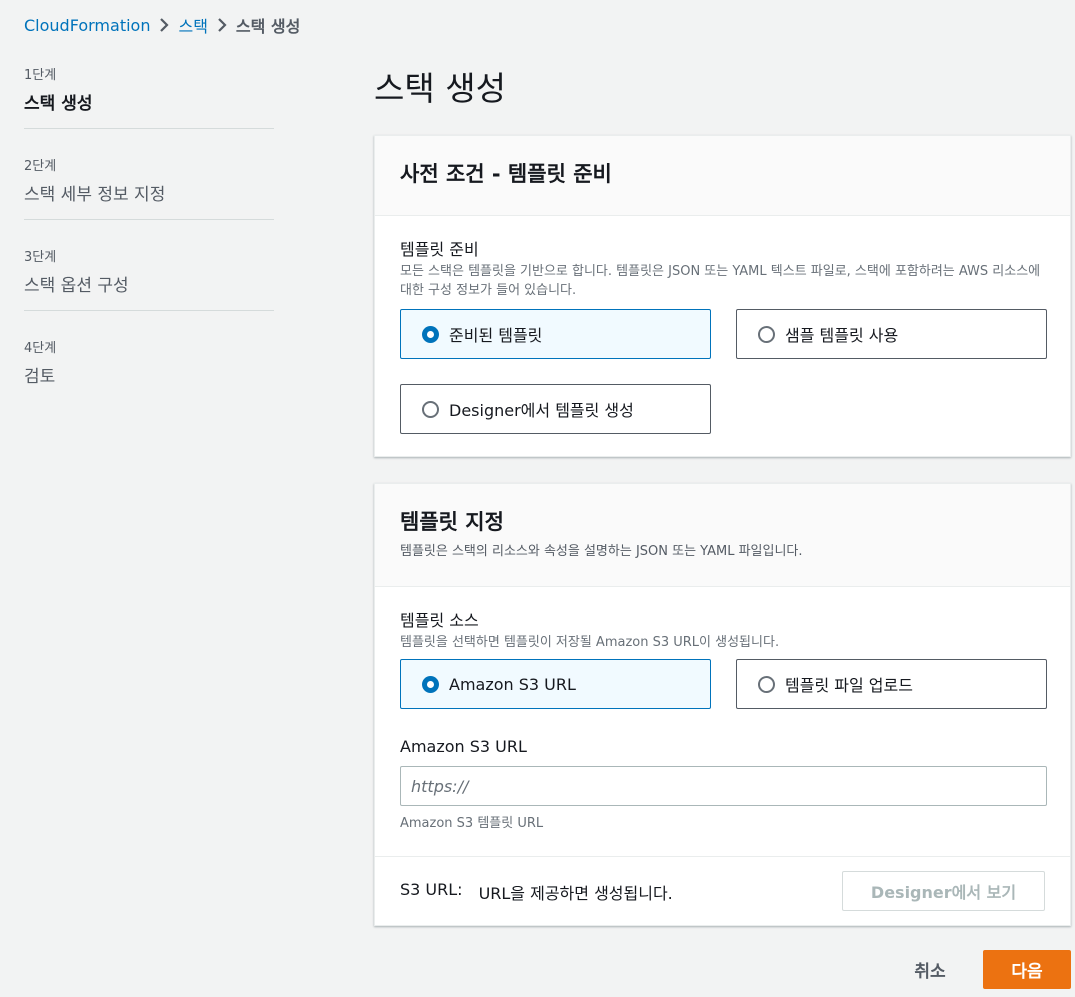 Image resolution: width=1075 pixels, height=997 pixels. What do you see at coordinates (149, 356) in the screenshot?
I see `wizard-step-4: 4단계 검토` at bounding box center [149, 356].